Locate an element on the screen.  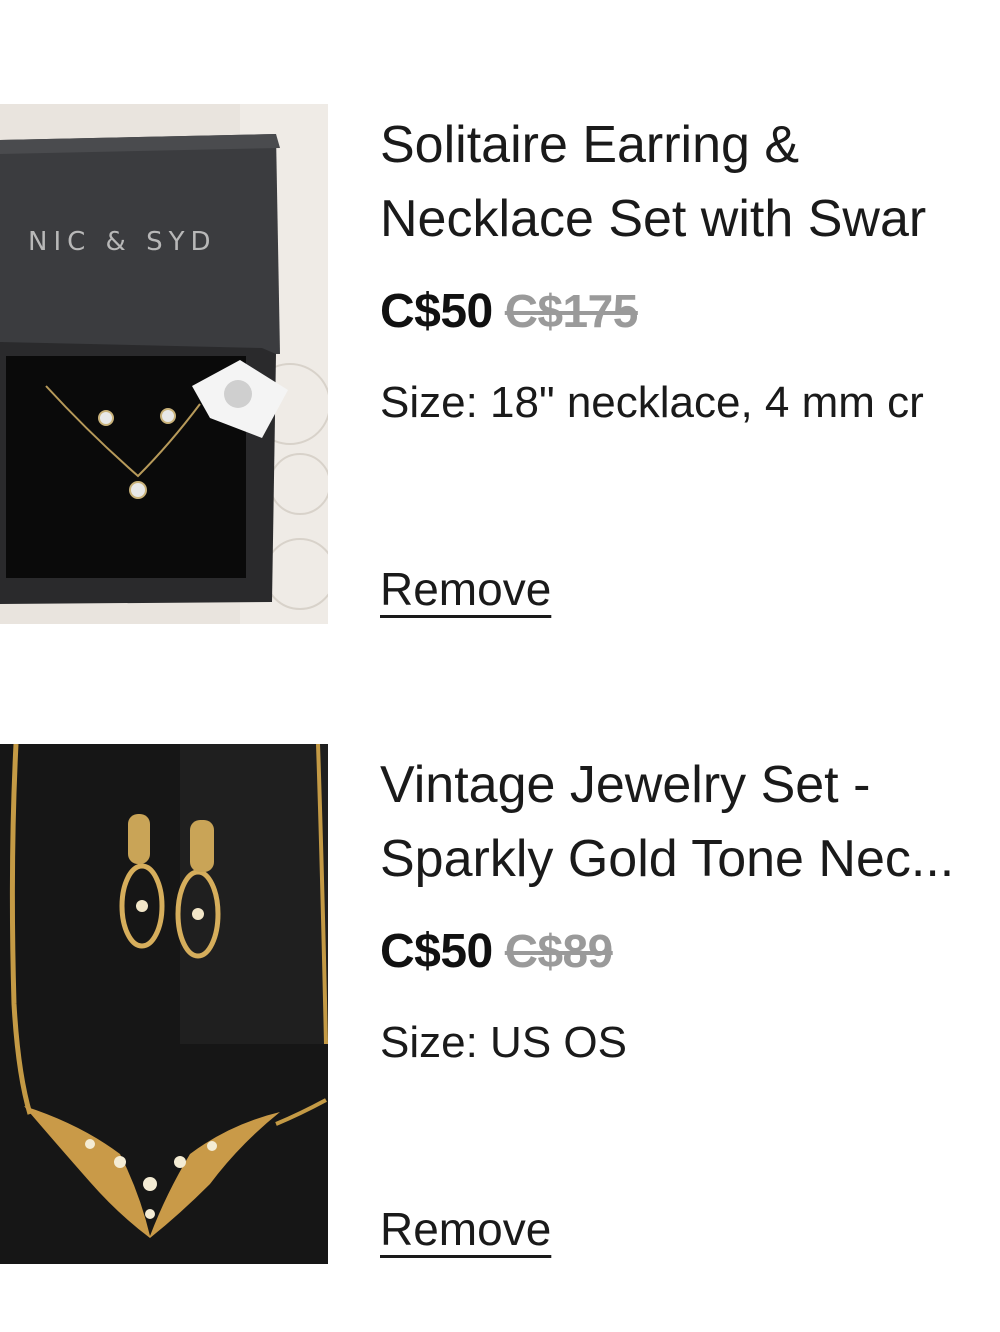
product-image is located at coordinates (164, 1004).